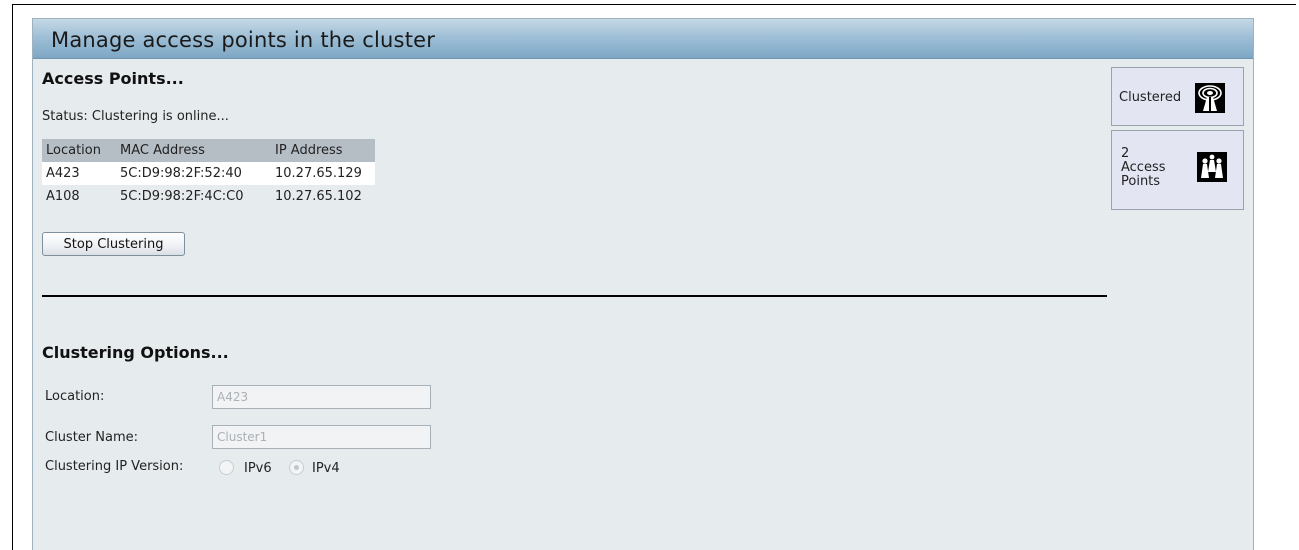 The image size is (1299, 550). I want to click on ipv6-radio-label: IPv6, so click(258, 468).